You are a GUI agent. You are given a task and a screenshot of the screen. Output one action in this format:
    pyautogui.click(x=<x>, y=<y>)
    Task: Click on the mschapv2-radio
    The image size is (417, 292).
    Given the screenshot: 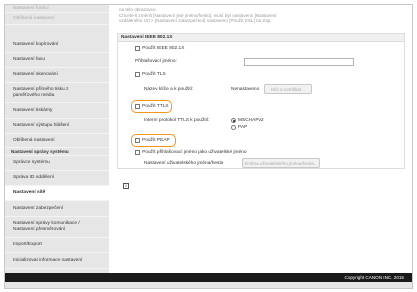 What is the action you would take?
    pyautogui.click(x=233, y=120)
    